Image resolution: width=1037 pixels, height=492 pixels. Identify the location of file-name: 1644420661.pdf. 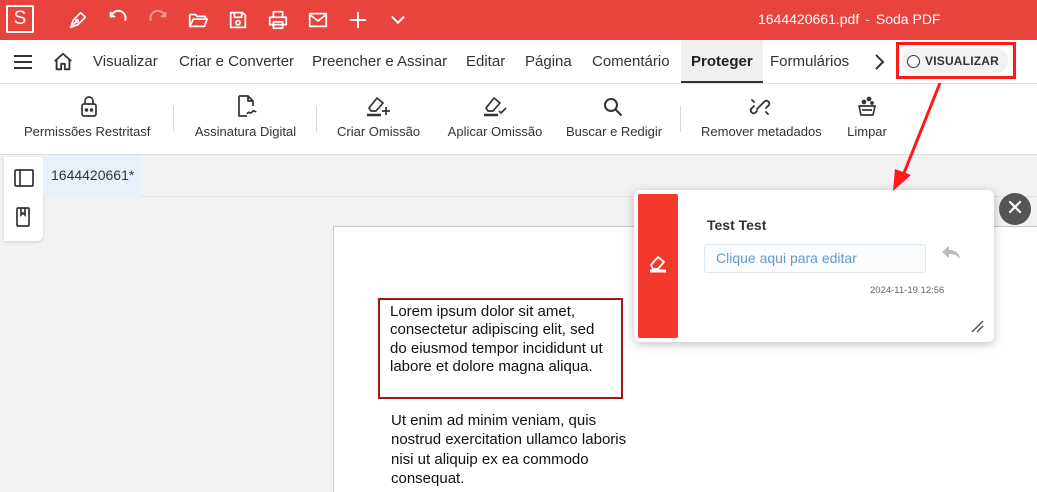
(809, 19).